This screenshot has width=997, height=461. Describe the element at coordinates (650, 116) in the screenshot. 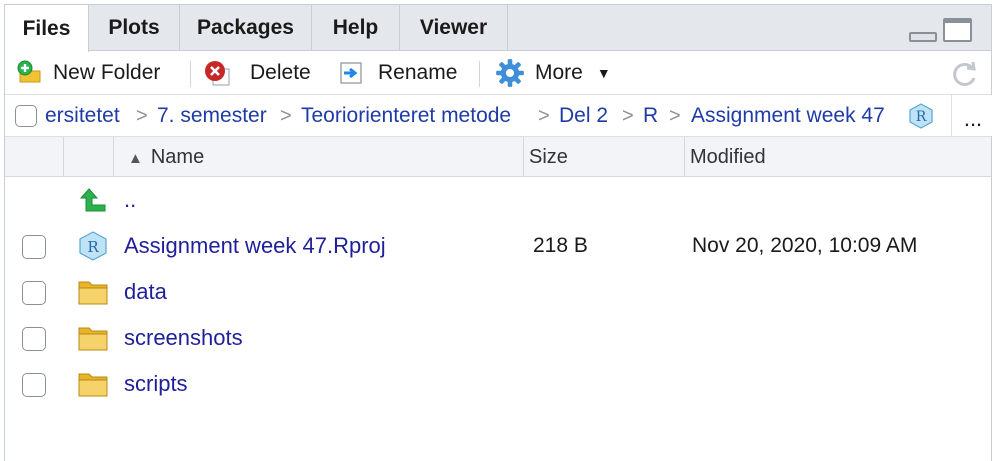

I see `breadcrumb-item: R` at that location.